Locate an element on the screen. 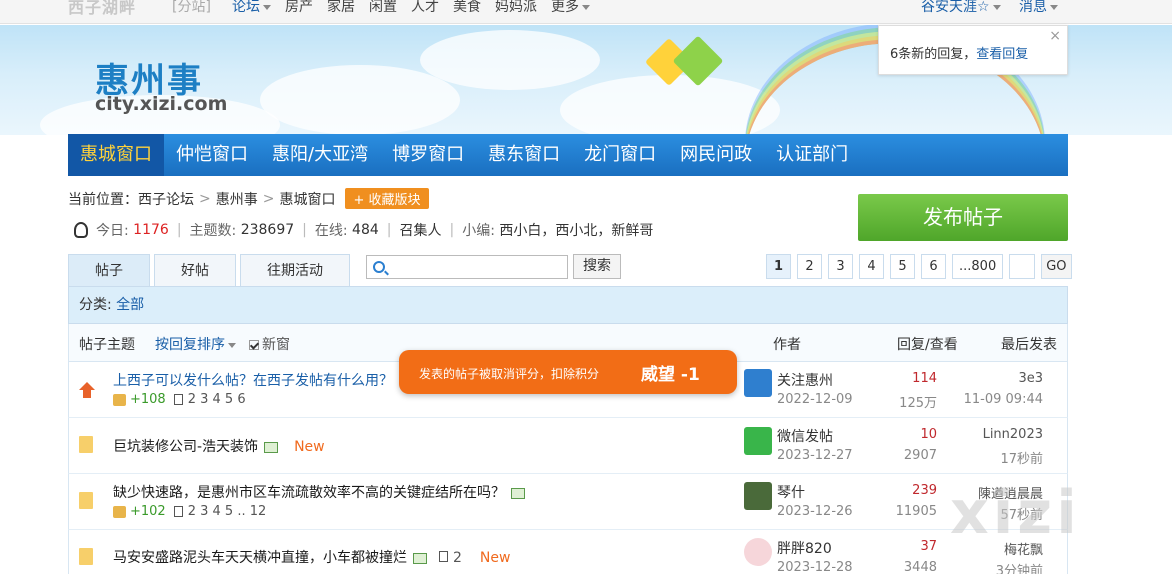  author-name: 微信发帖 is located at coordinates (805, 436).